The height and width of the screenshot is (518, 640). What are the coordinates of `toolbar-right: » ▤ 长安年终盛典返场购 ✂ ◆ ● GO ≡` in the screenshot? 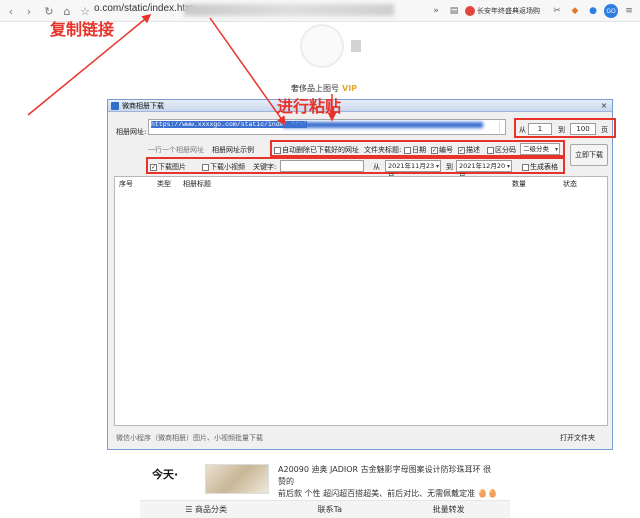 It's located at (534, 11).